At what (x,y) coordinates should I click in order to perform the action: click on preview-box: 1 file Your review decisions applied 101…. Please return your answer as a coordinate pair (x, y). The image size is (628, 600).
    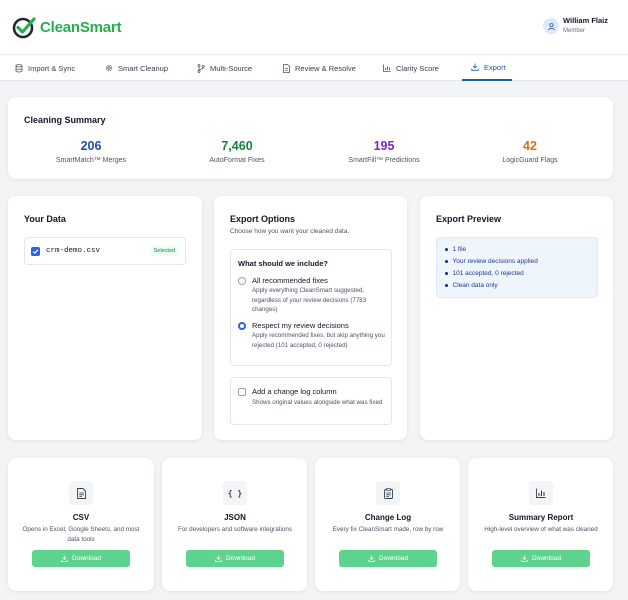
    Looking at the image, I should click on (517, 267).